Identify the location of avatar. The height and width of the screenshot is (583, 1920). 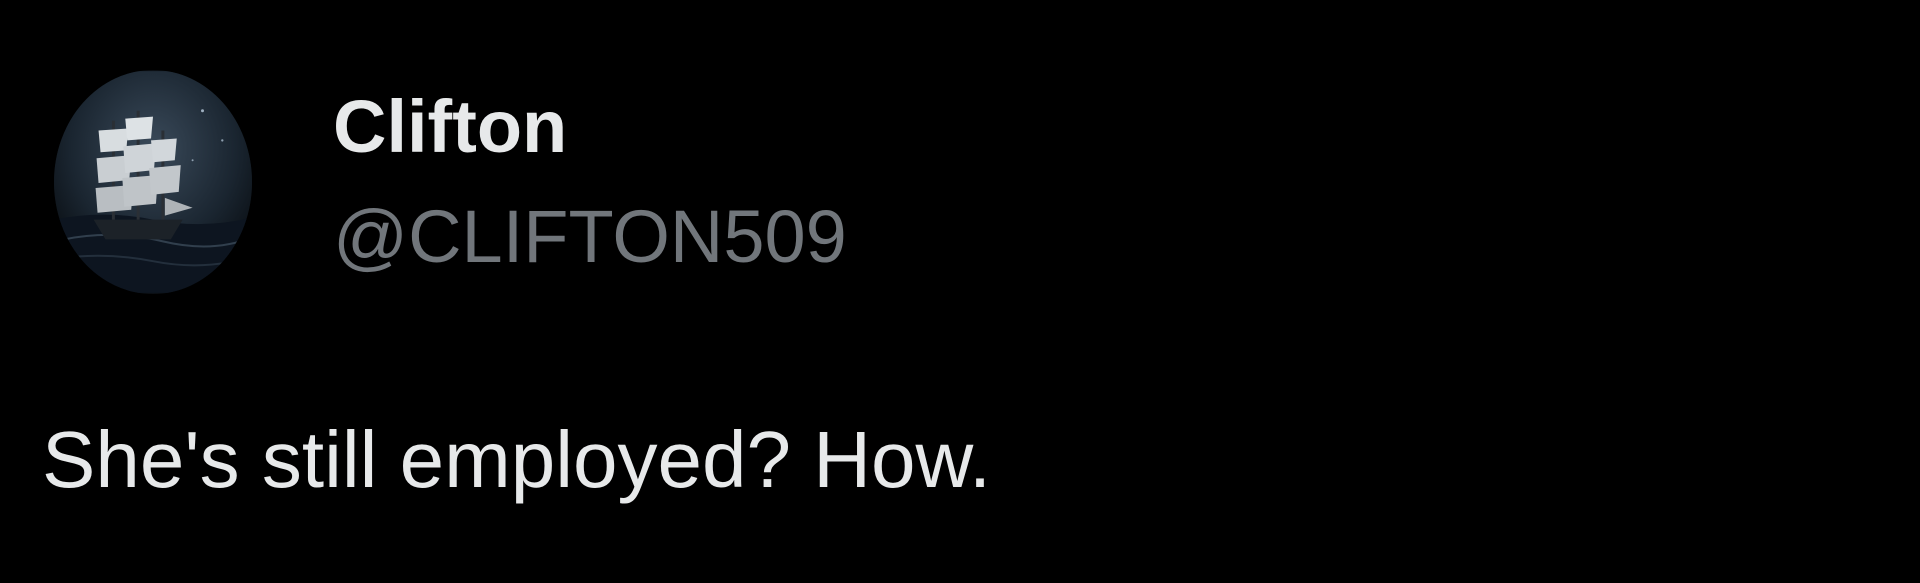
(153, 182).